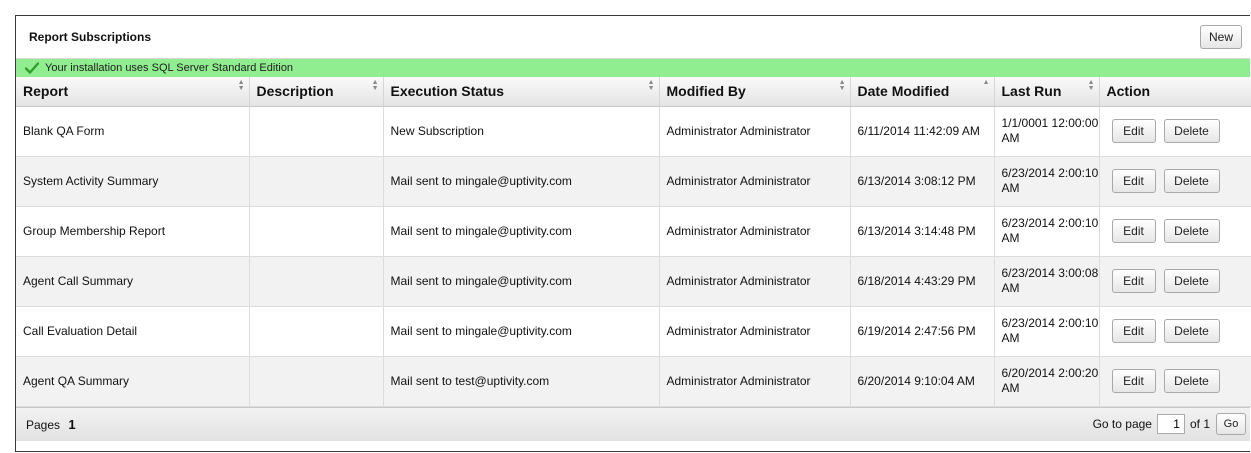  What do you see at coordinates (1047, 131) in the screenshot?
I see `last-run-cell: 1/1/0001 12:00:00 AM` at bounding box center [1047, 131].